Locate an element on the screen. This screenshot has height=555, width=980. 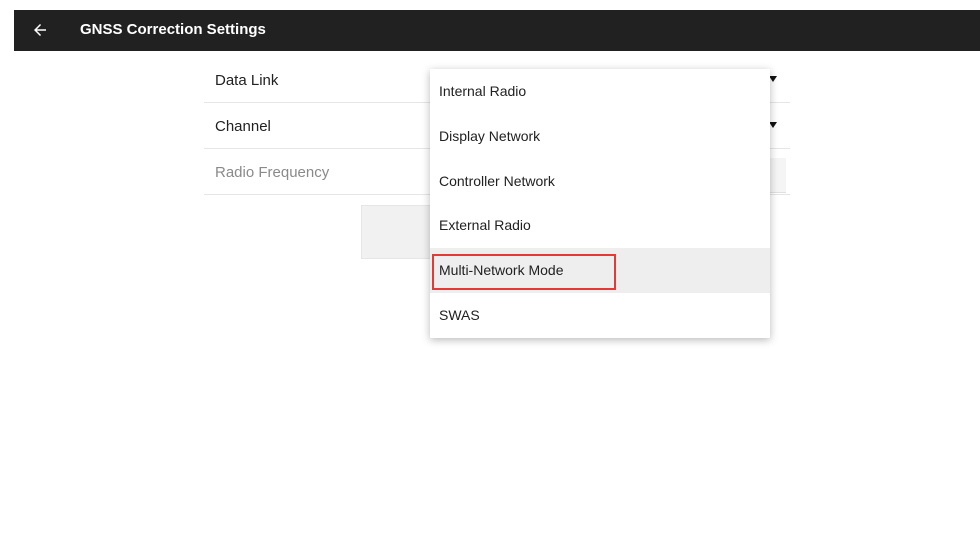
radio-frequency-field is located at coordinates (778, 175).